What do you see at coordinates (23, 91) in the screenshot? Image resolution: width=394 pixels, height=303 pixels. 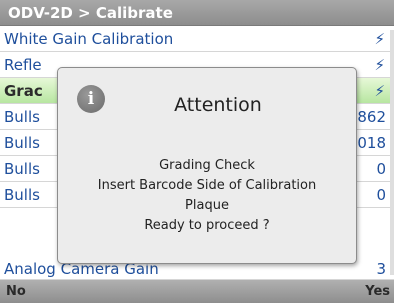 I see `list-item-label: Grac` at bounding box center [23, 91].